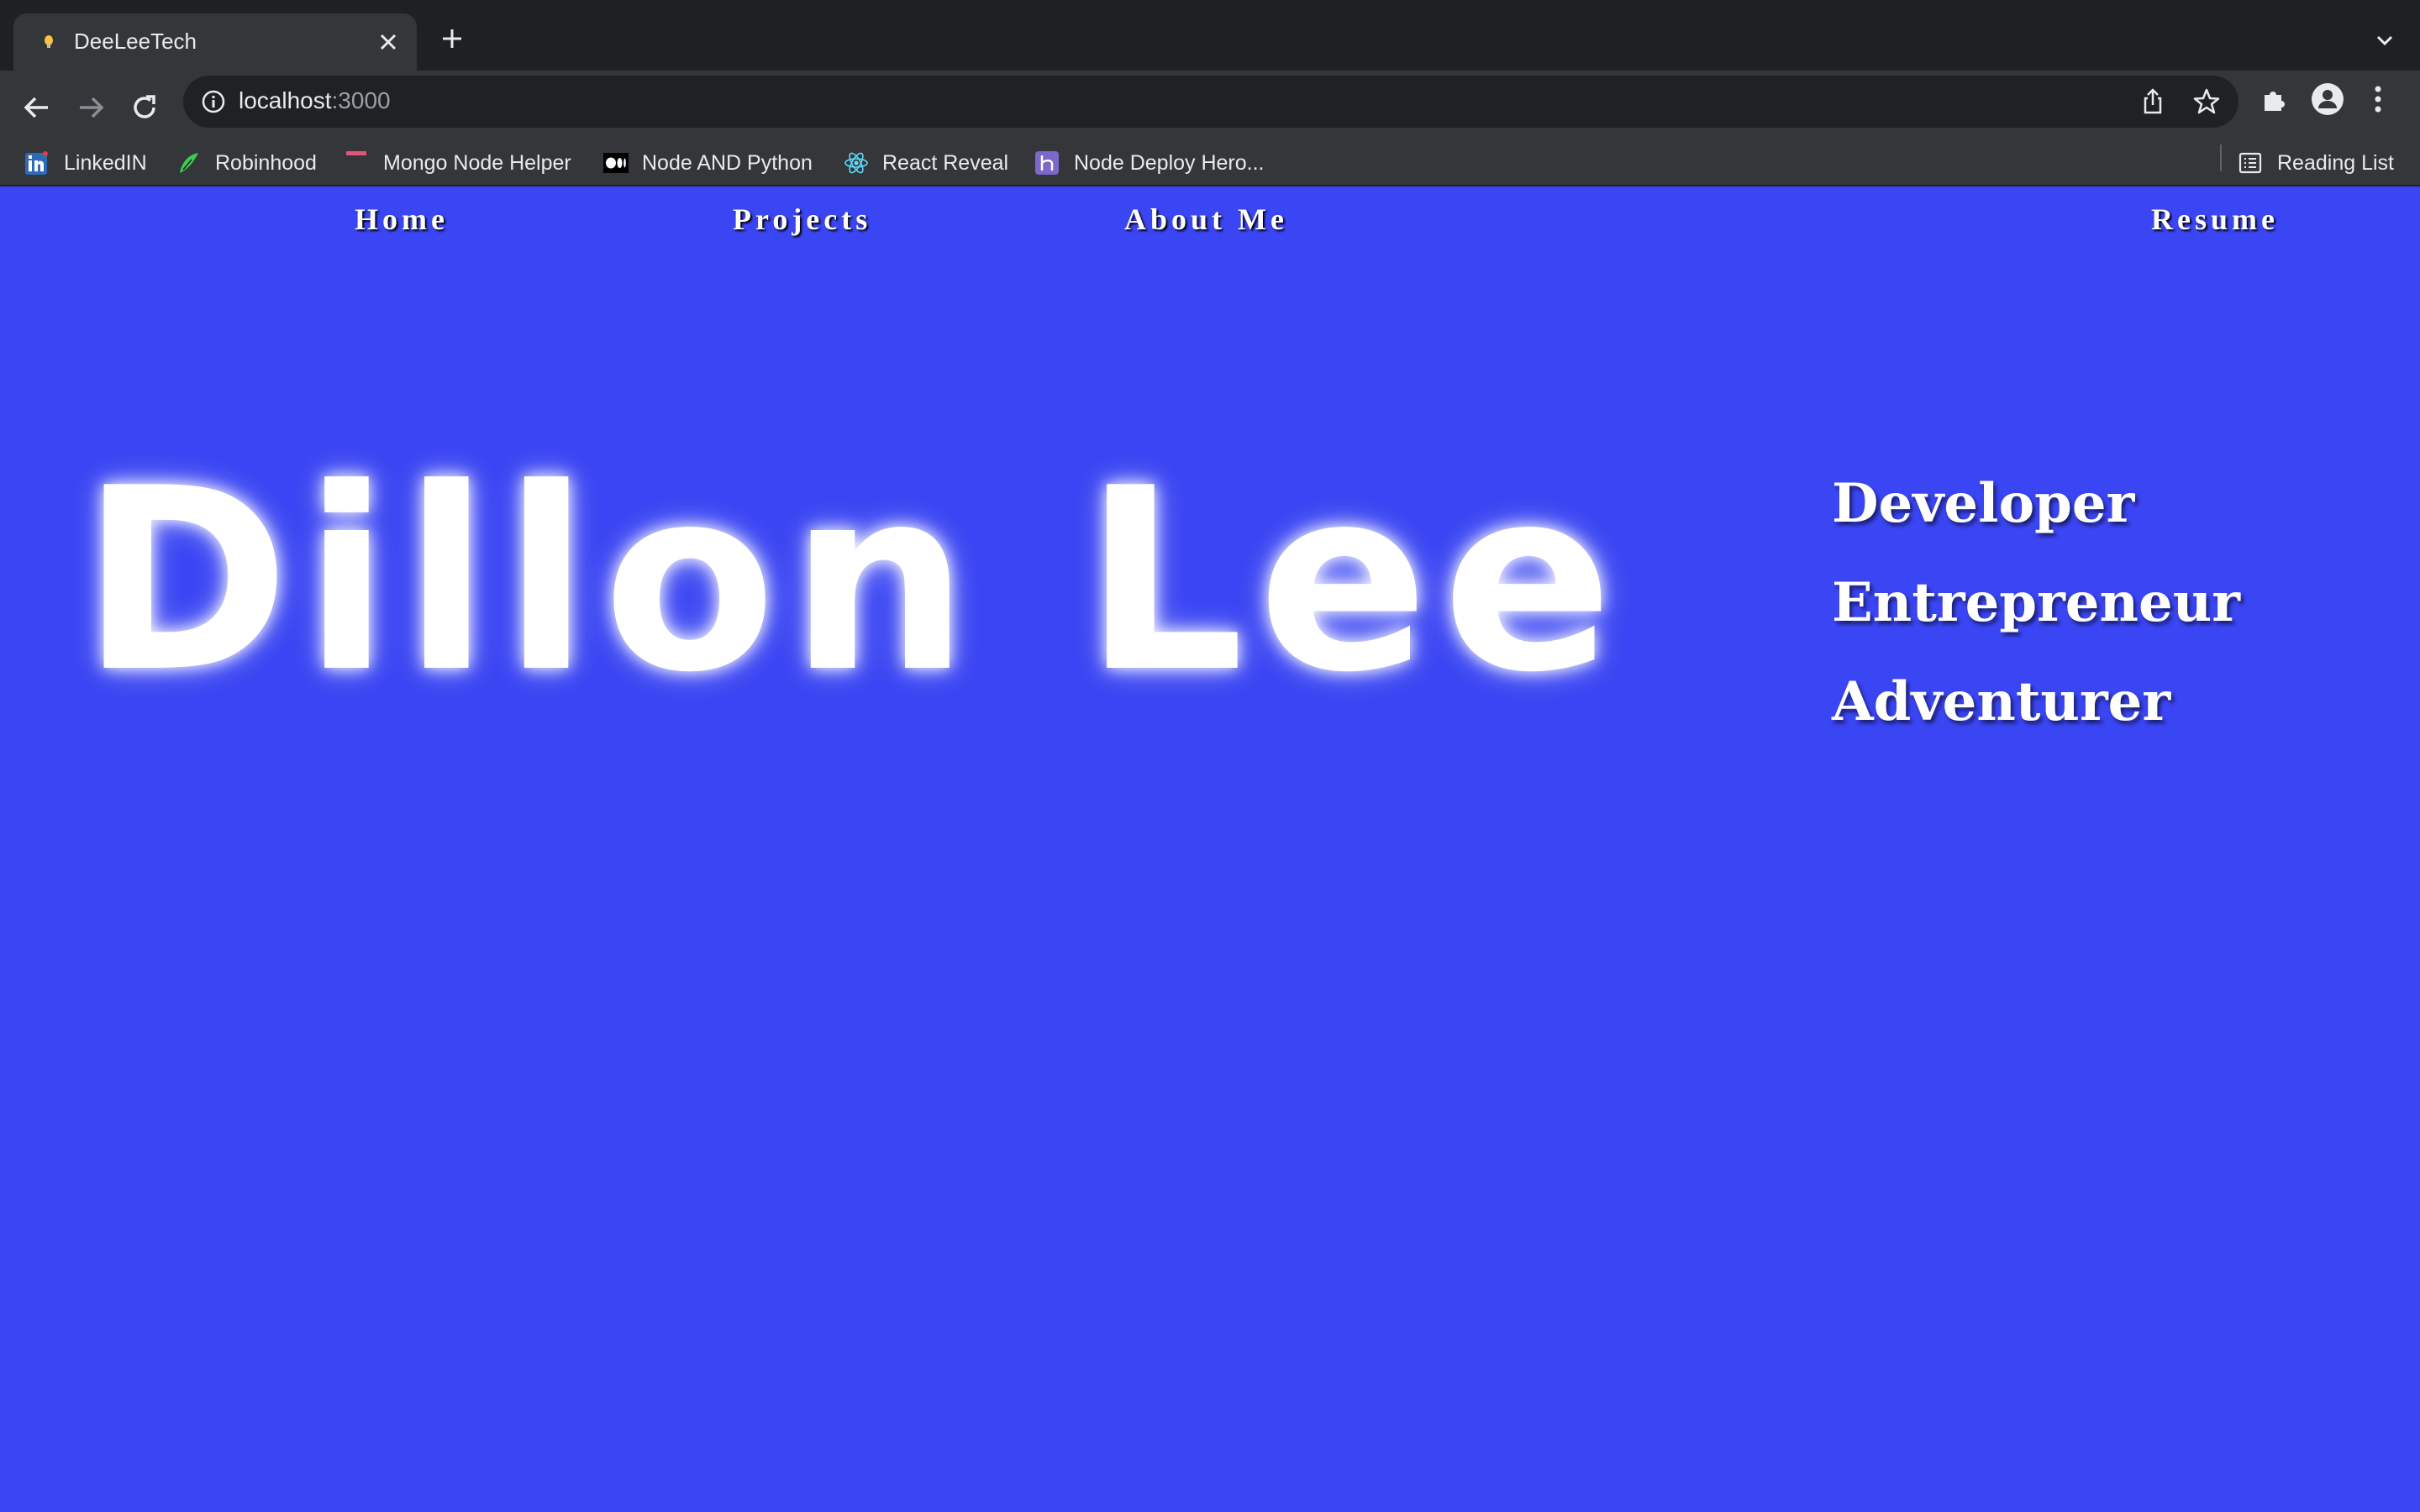 Image resolution: width=2420 pixels, height=1512 pixels. I want to click on reading-list-button: Reading List, so click(2316, 163).